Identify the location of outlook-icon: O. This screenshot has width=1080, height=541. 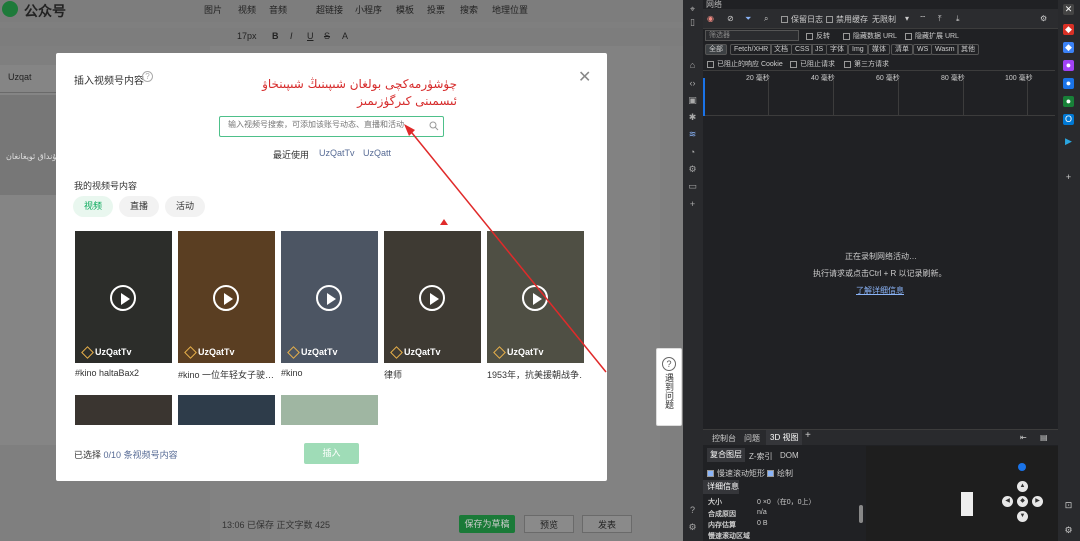
(1068, 119).